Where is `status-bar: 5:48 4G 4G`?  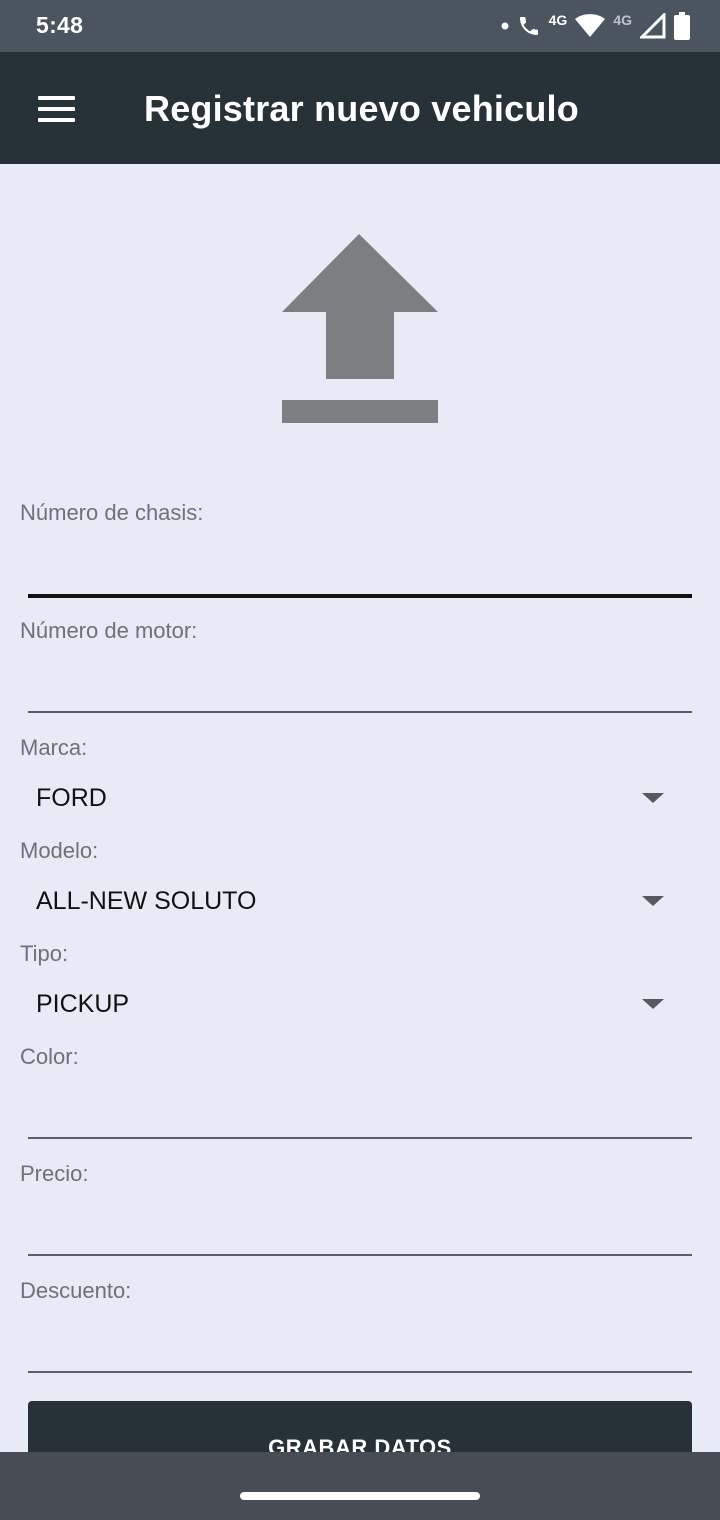
status-bar: 5:48 4G 4G is located at coordinates (360, 26).